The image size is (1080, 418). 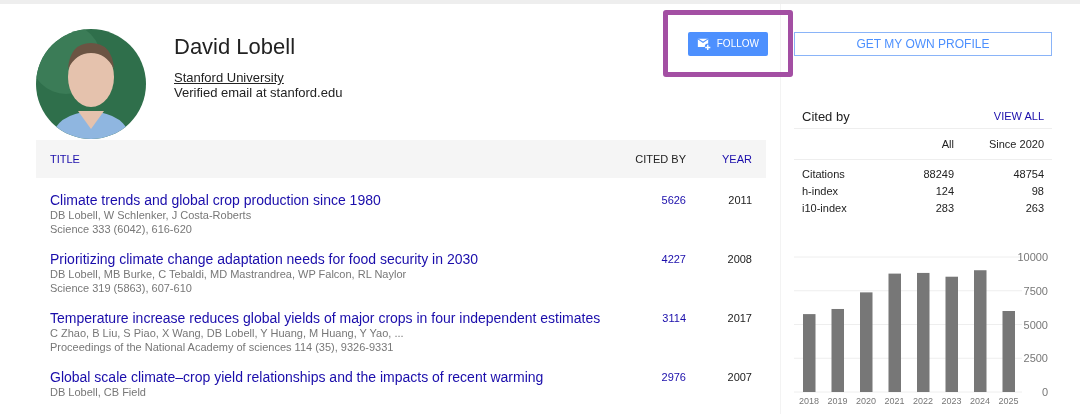 What do you see at coordinates (1008, 401) in the screenshot?
I see `axis-label: 2025` at bounding box center [1008, 401].